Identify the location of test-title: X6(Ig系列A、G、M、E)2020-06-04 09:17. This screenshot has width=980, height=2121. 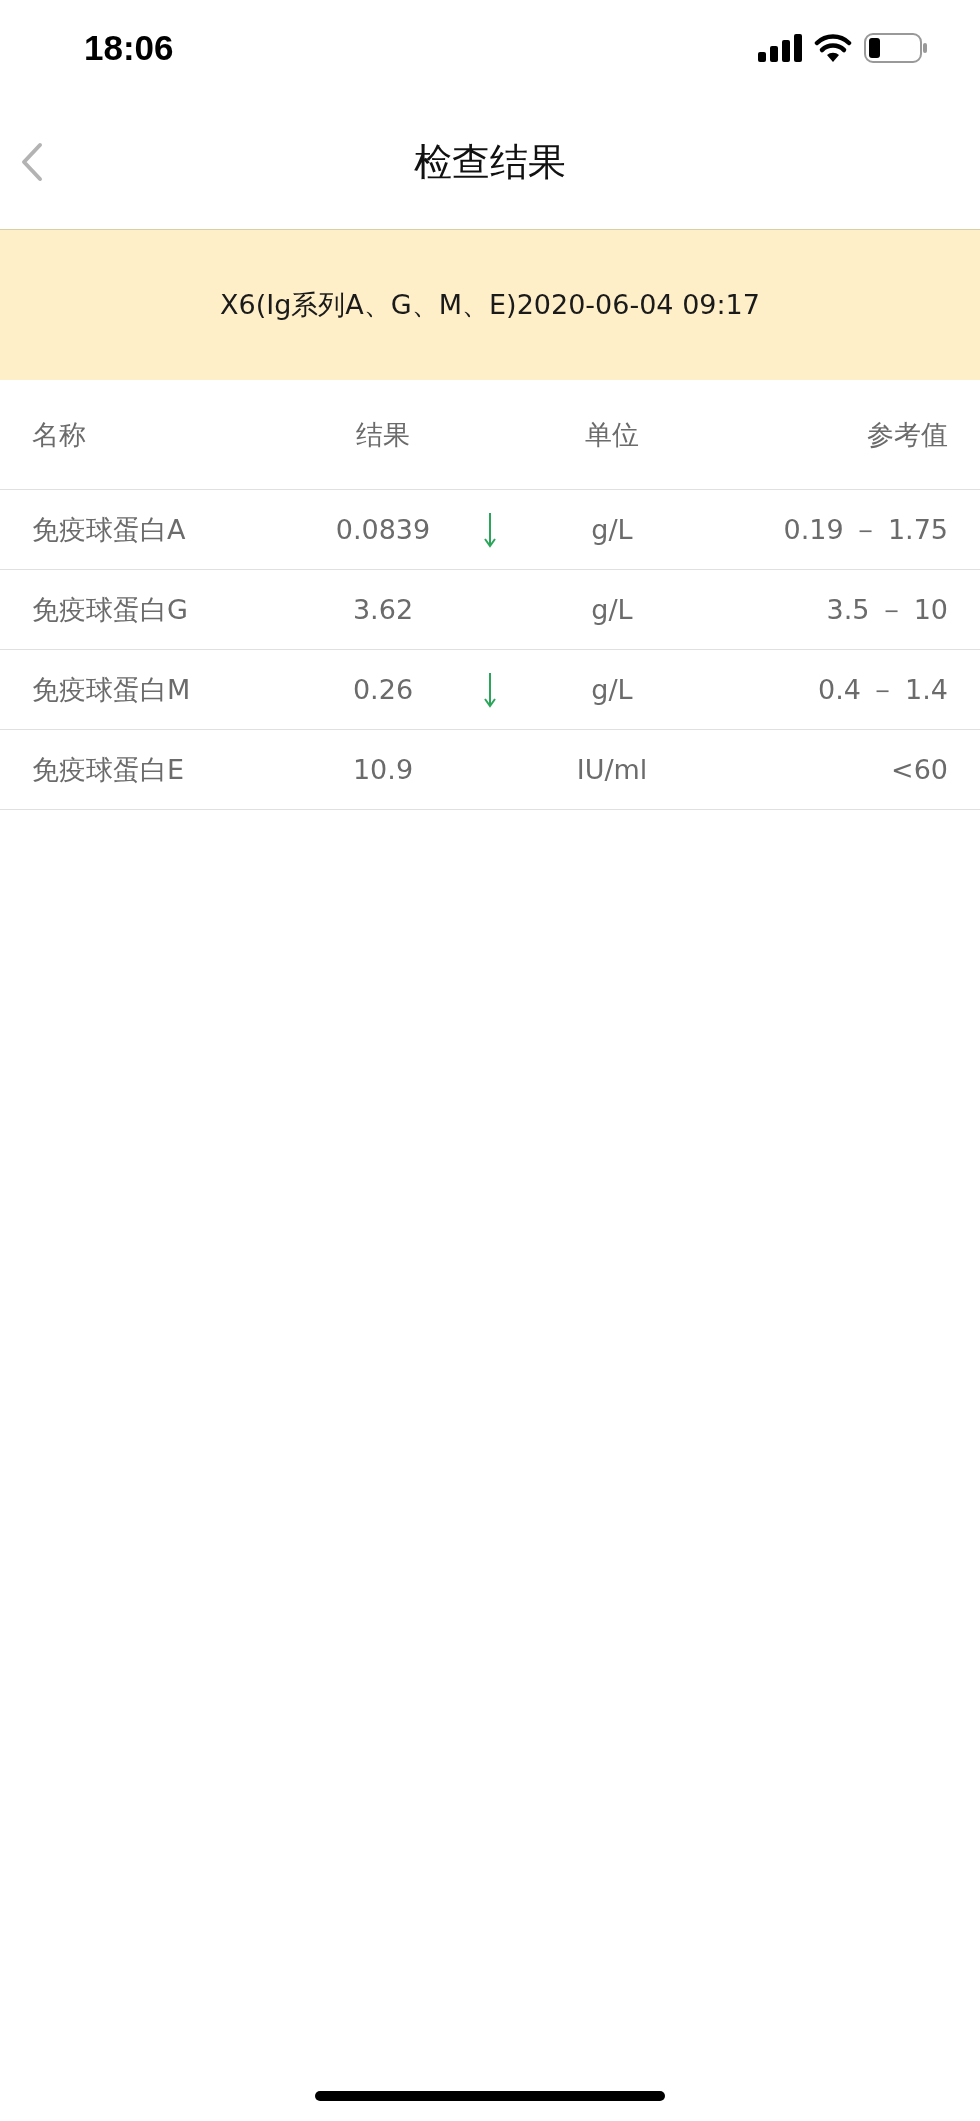
(490, 305).